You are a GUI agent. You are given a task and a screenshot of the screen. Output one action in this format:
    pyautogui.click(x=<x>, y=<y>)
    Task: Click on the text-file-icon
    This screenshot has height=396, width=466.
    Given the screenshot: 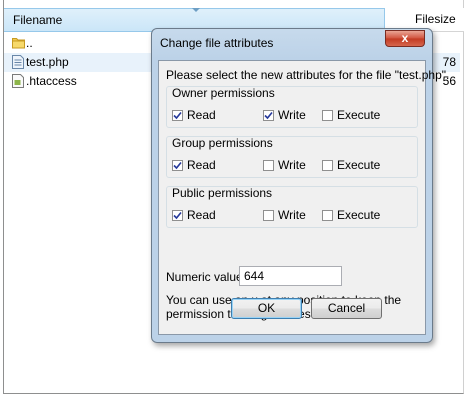 What is the action you would take?
    pyautogui.click(x=18, y=82)
    